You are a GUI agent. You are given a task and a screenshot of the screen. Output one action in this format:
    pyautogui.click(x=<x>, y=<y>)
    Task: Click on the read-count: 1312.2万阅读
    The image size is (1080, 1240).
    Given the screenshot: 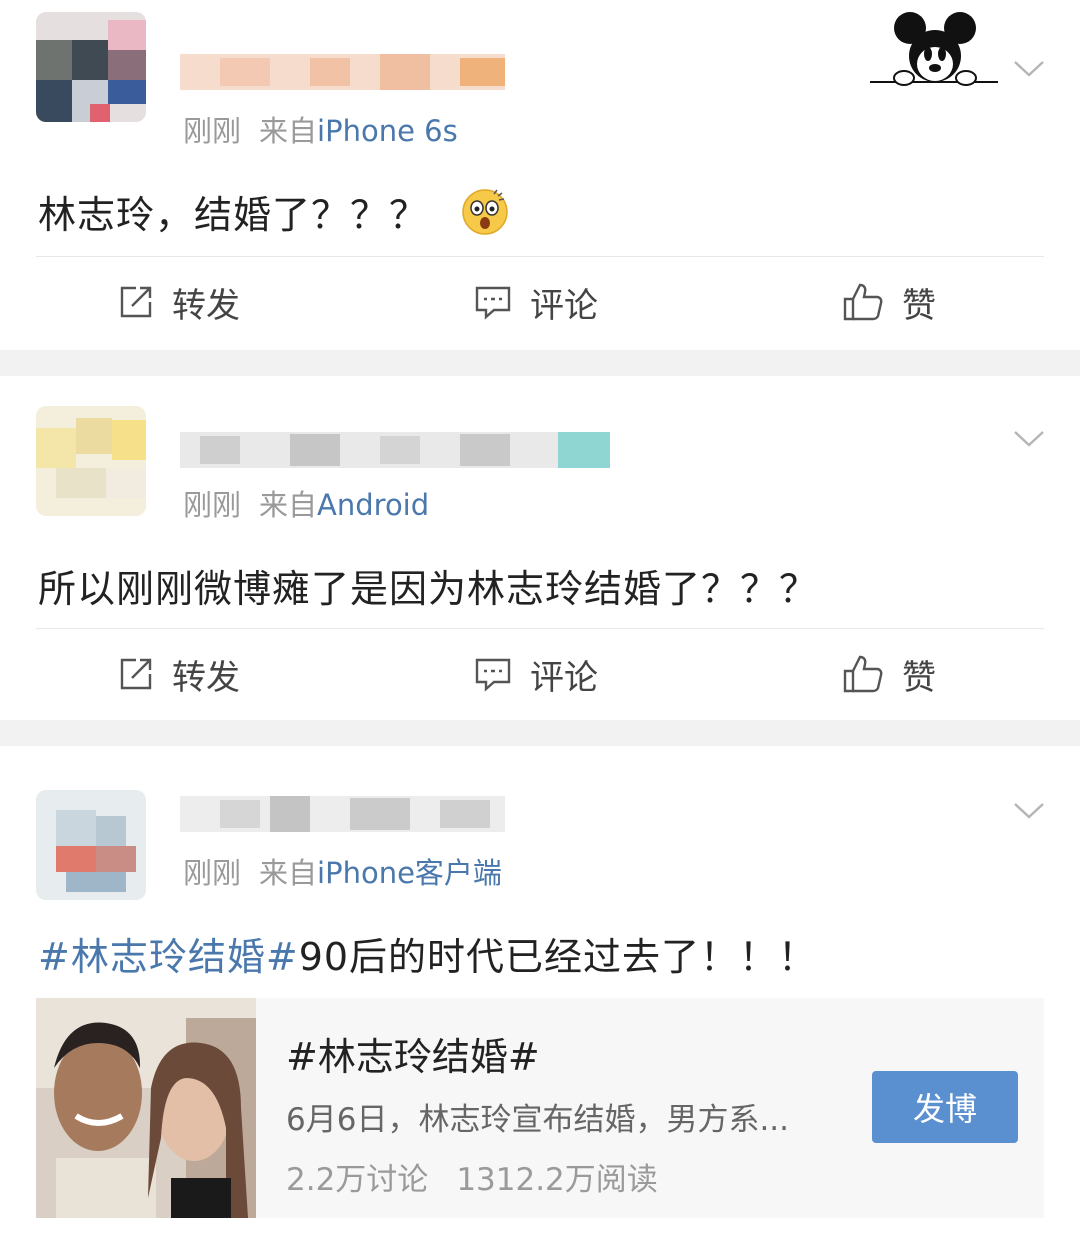 What is the action you would take?
    pyautogui.click(x=557, y=1180)
    